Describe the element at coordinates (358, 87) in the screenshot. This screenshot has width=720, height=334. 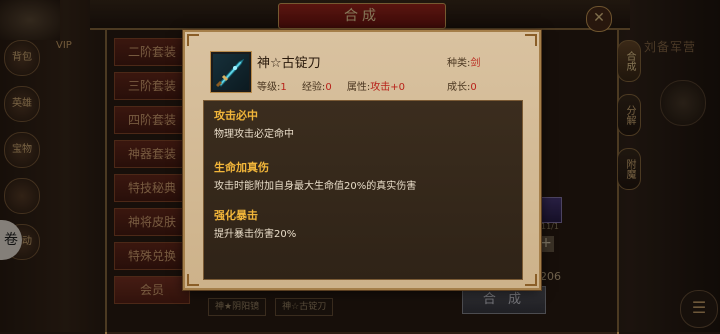
I see `attr-label: 属性:` at that location.